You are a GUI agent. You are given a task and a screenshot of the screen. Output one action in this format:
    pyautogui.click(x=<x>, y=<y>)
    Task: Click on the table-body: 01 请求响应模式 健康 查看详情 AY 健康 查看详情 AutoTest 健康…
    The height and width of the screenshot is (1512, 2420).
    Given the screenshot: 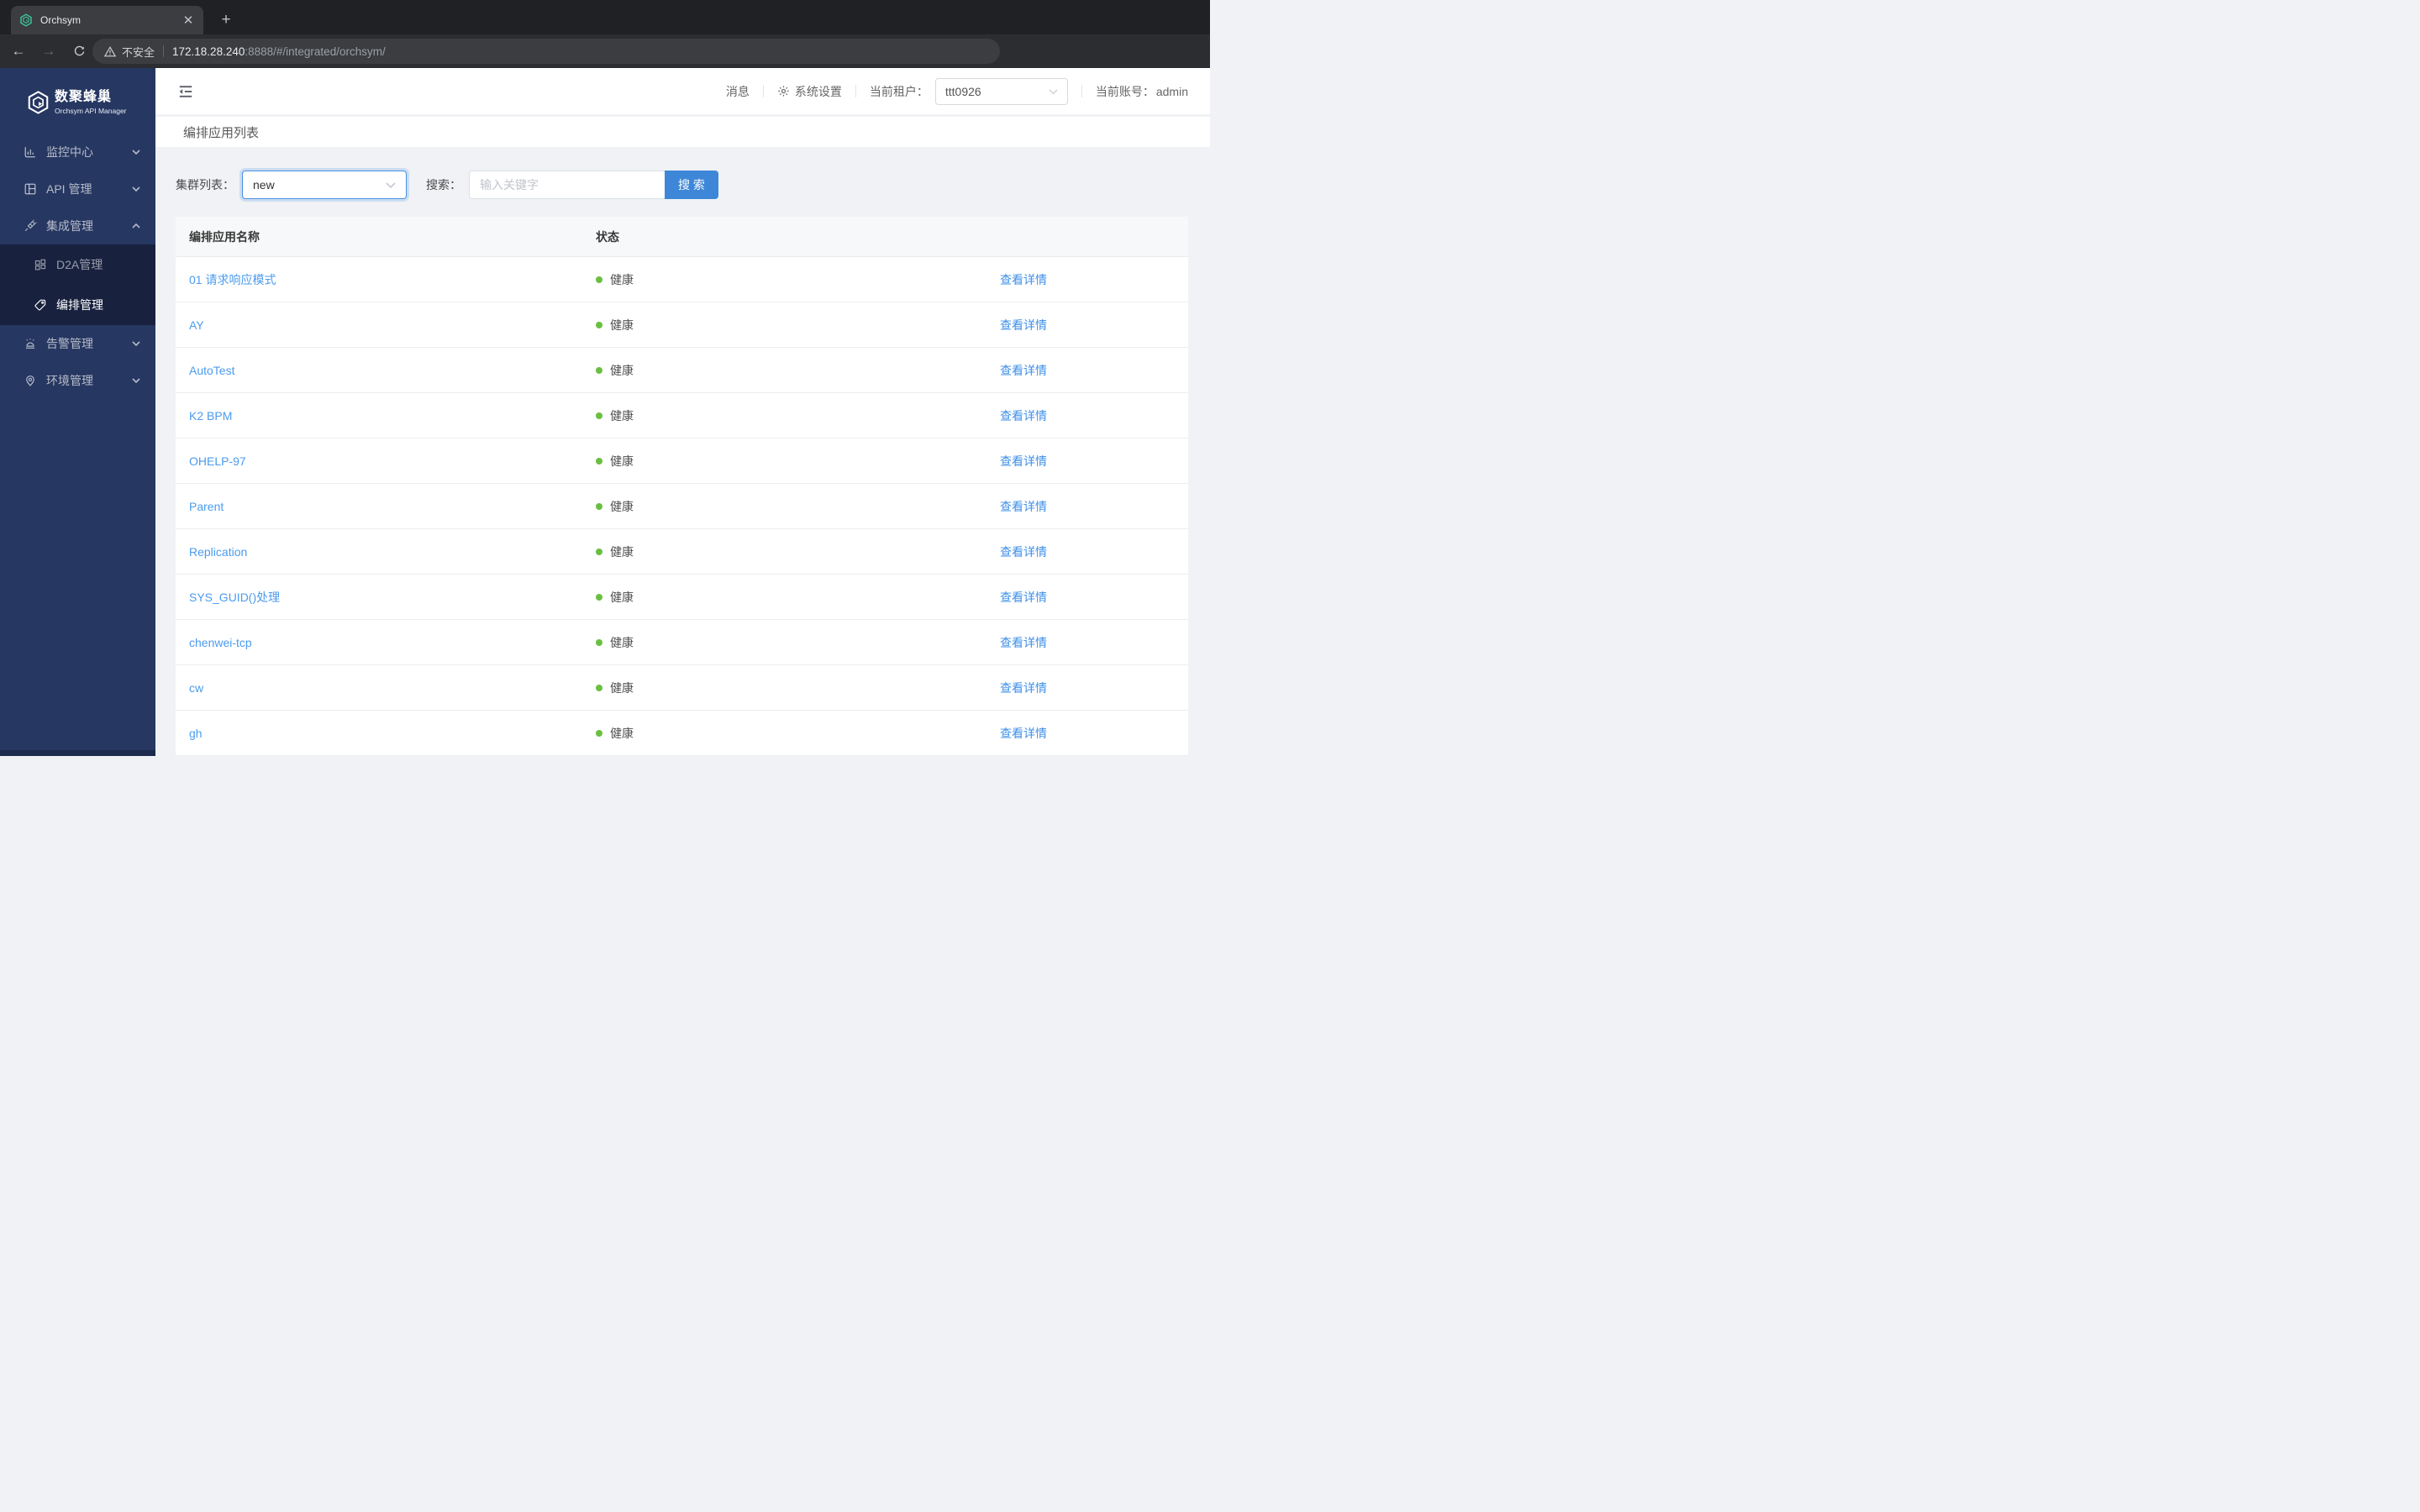 What is the action you would take?
    pyautogui.click(x=682, y=506)
    